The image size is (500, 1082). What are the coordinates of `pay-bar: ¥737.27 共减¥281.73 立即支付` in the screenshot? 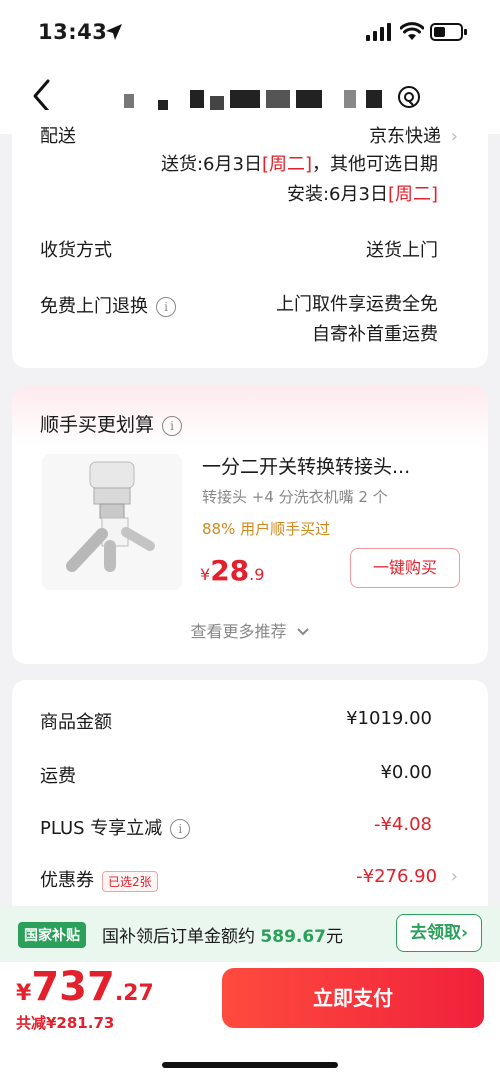 It's located at (250, 1022).